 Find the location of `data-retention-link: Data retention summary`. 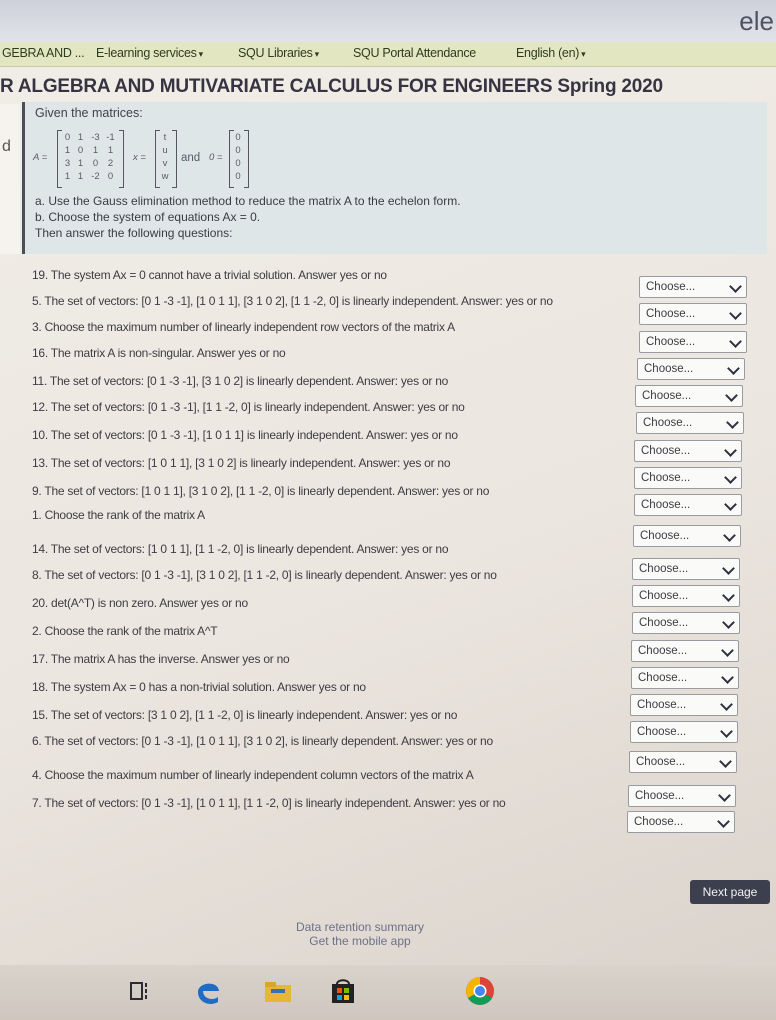

data-retention-link: Data retention summary is located at coordinates (360, 927).